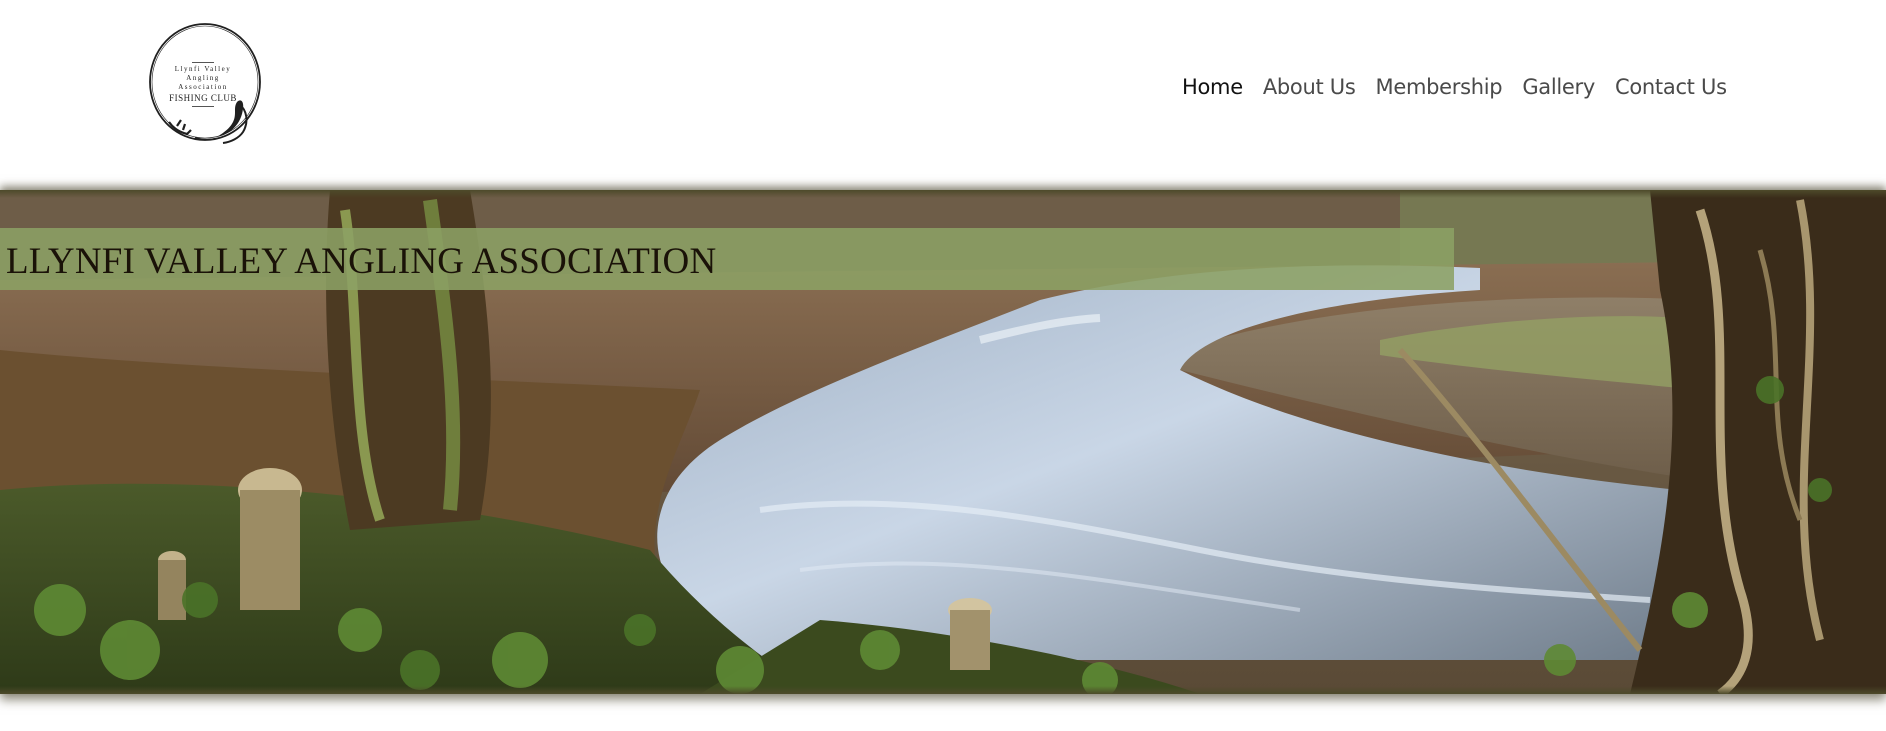  Describe the element at coordinates (203, 69) in the screenshot. I see `logo-line-1: Llynfi Valley` at that location.